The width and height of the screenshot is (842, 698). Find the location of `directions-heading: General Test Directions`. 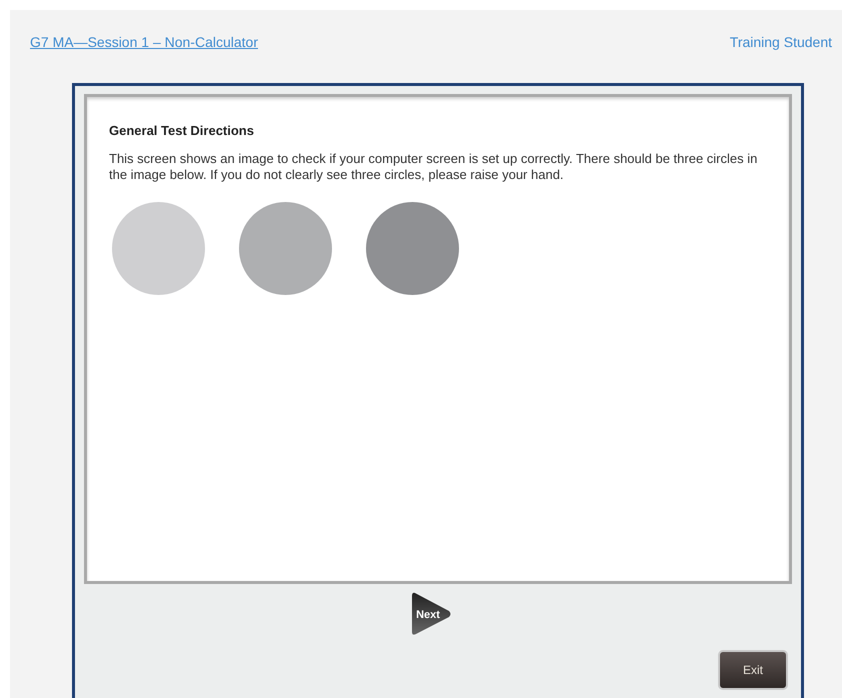

directions-heading: General Test Directions is located at coordinates (182, 131).